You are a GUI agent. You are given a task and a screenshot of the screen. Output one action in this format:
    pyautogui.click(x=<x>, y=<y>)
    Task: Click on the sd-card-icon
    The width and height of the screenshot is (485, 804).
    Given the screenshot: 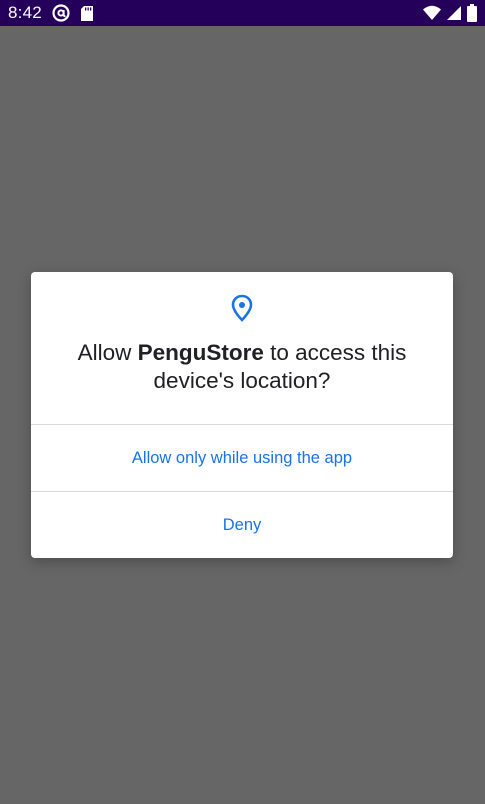 What is the action you would take?
    pyautogui.click(x=87, y=13)
    